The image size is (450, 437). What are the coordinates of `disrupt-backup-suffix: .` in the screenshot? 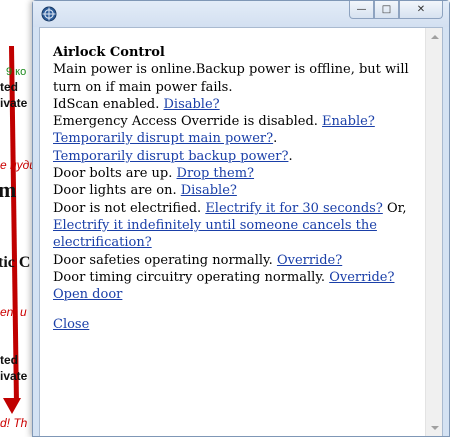 It's located at (290, 156).